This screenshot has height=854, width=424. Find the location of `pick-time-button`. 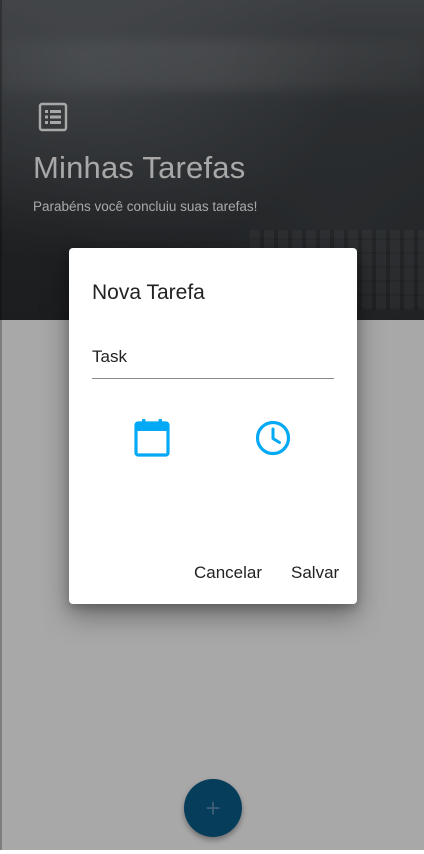

pick-time-button is located at coordinates (273, 438).